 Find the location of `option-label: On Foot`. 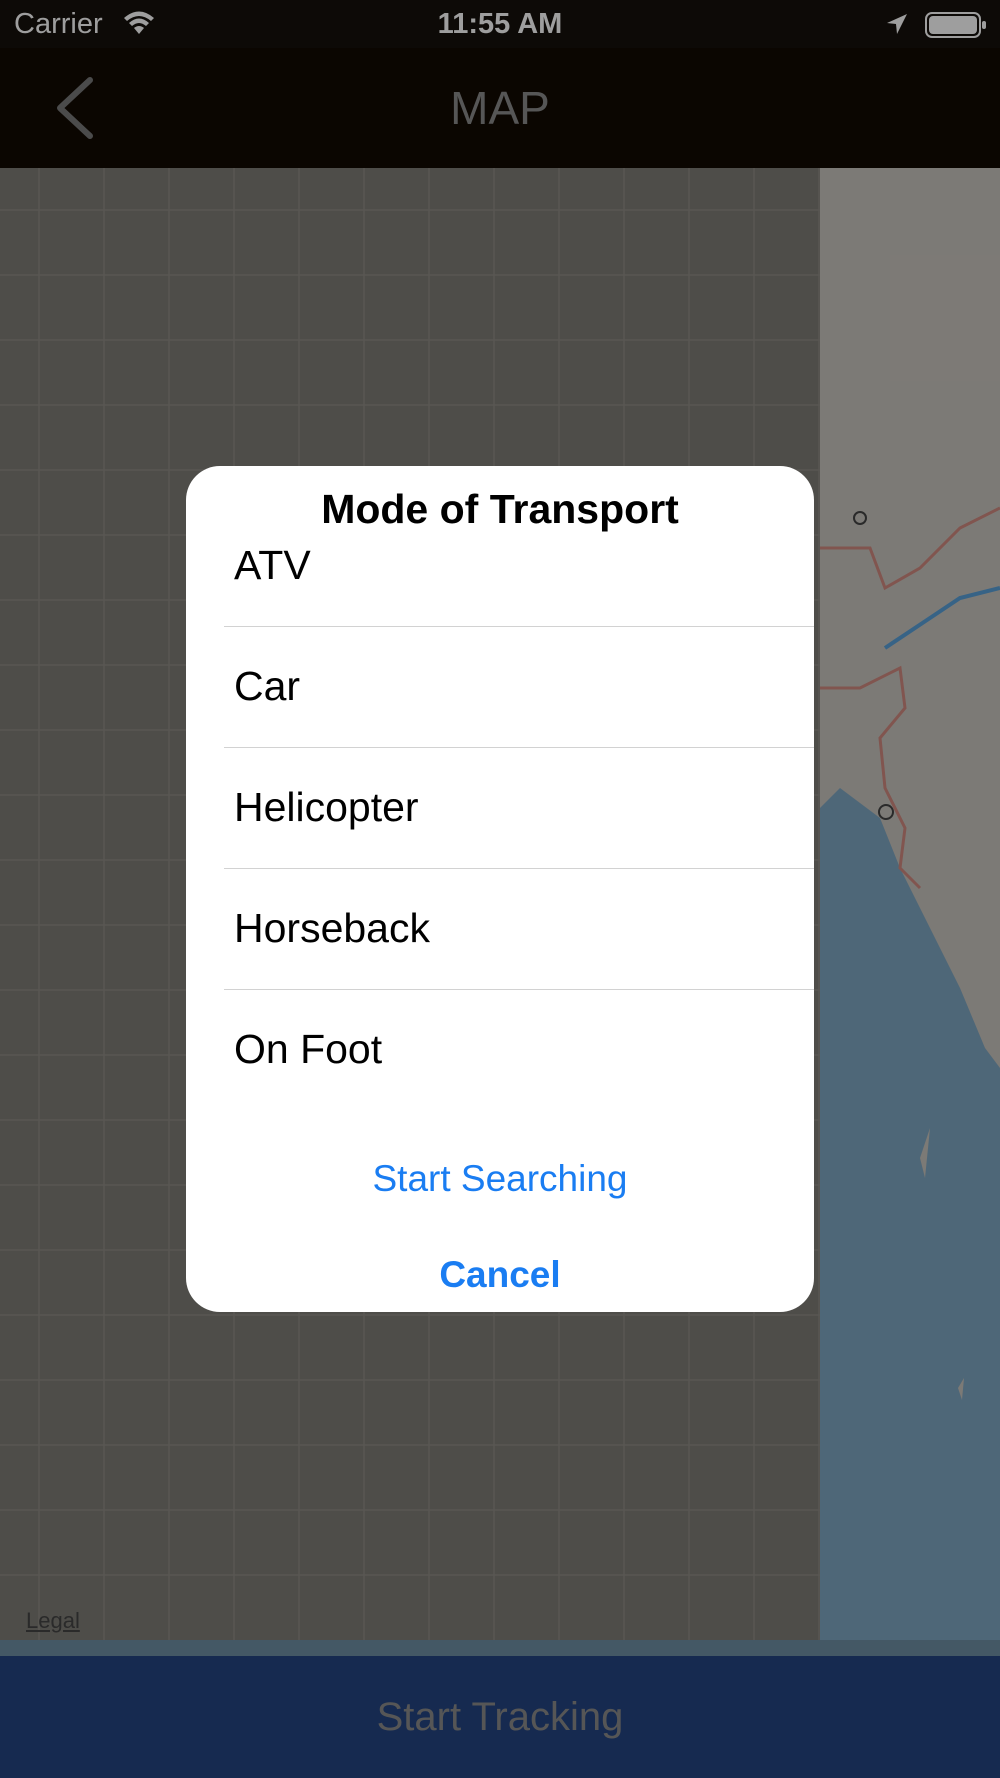

option-label: On Foot is located at coordinates (308, 1049).